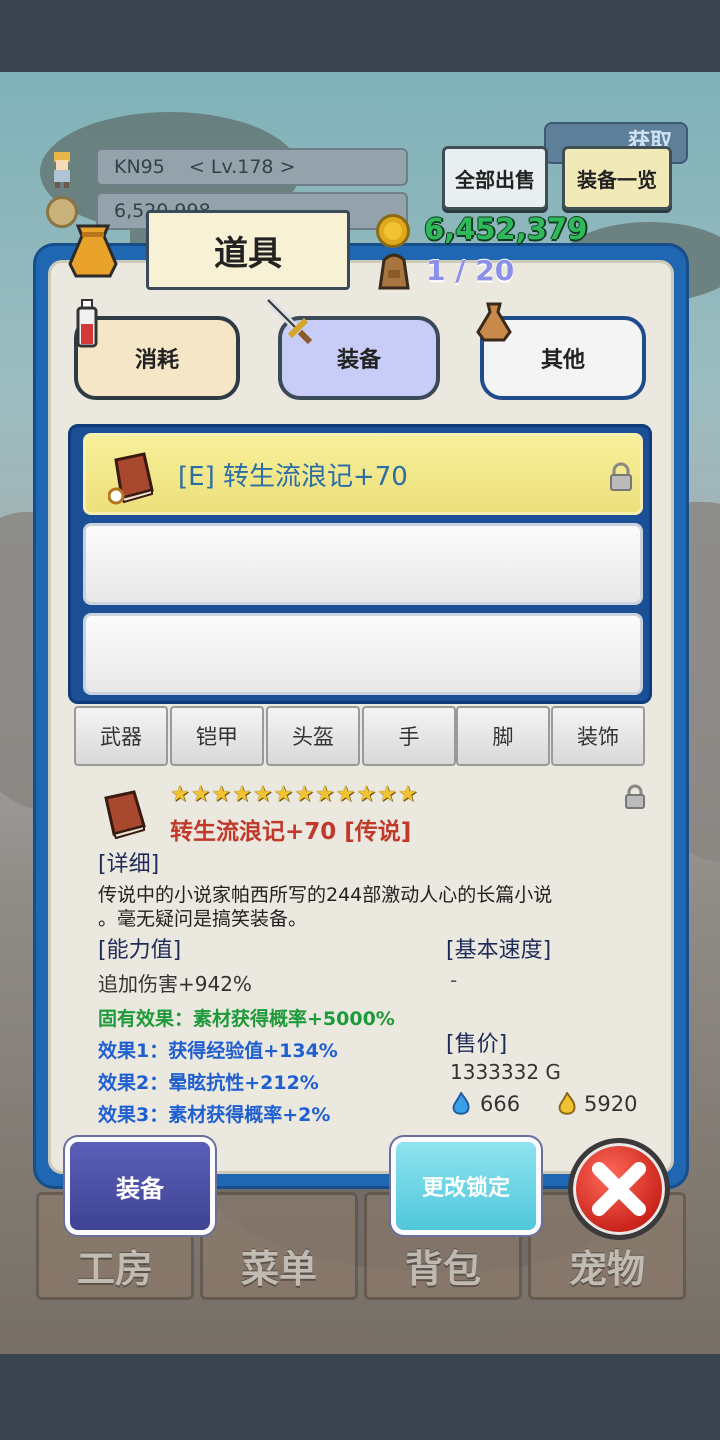 This screenshot has width=720, height=1440. What do you see at coordinates (506, 229) in the screenshot?
I see `panel-gold: 6,452,379` at bounding box center [506, 229].